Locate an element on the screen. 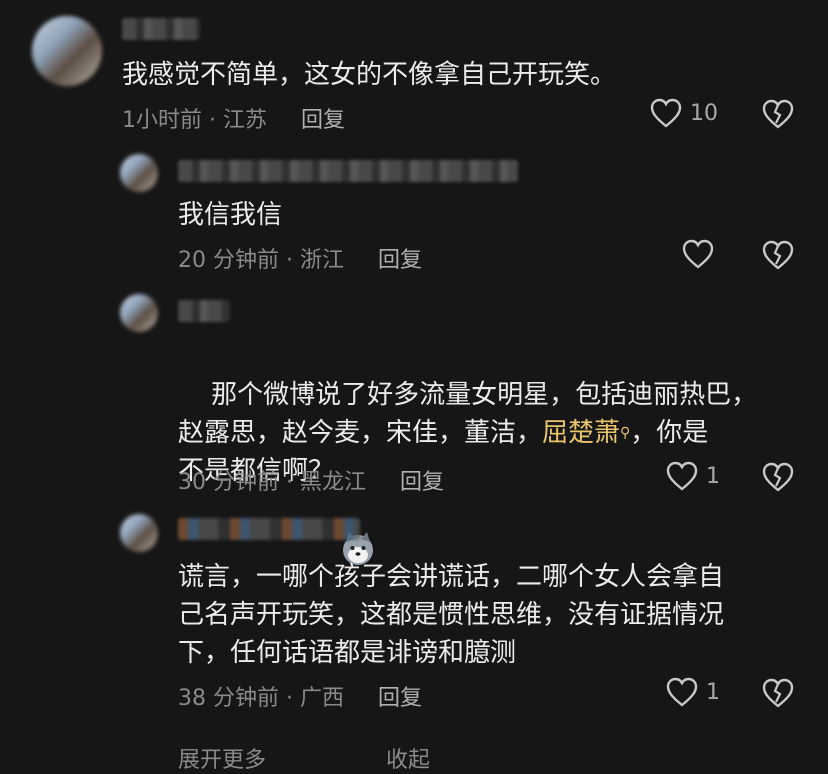 The width and height of the screenshot is (828, 774). highlight-link: 屈楚萧 is located at coordinates (581, 433).